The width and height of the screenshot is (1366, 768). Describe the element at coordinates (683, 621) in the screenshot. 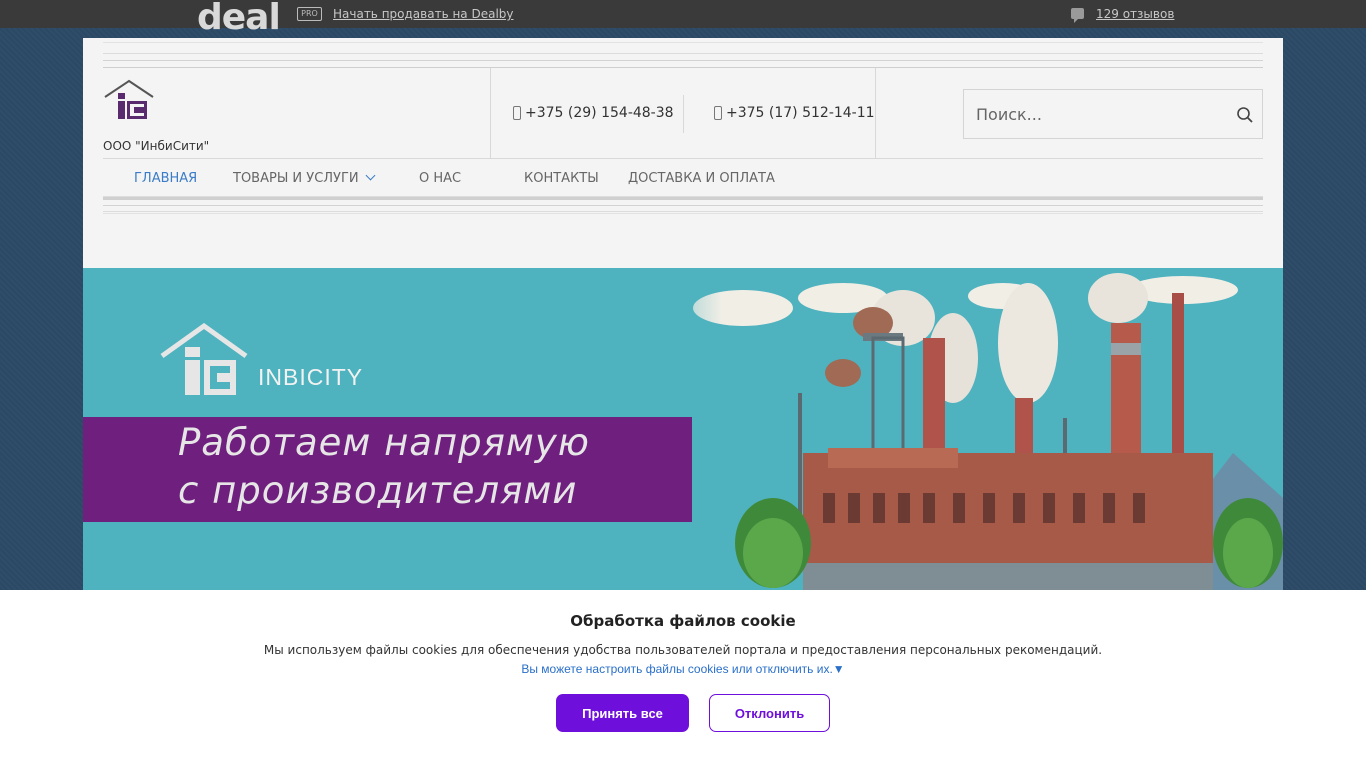

I see `cookie-title: Обработка файлов cookie` at that location.